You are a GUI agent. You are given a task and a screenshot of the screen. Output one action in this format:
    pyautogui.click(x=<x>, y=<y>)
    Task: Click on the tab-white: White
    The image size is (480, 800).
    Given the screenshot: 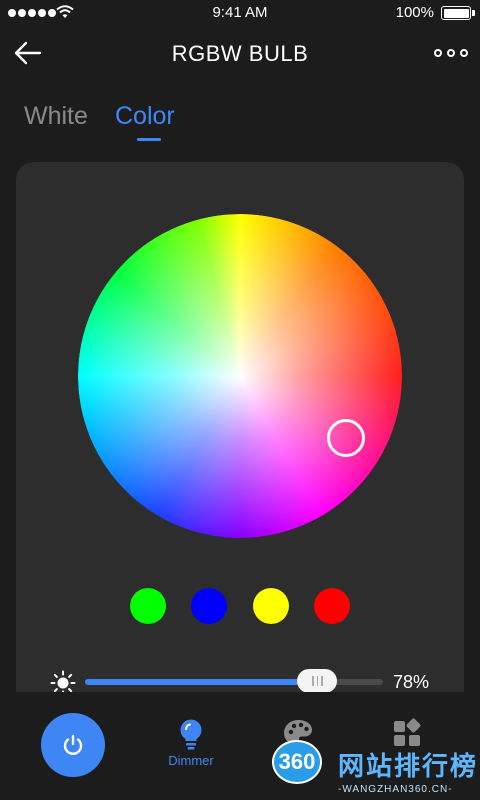 What is the action you would take?
    pyautogui.click(x=56, y=116)
    